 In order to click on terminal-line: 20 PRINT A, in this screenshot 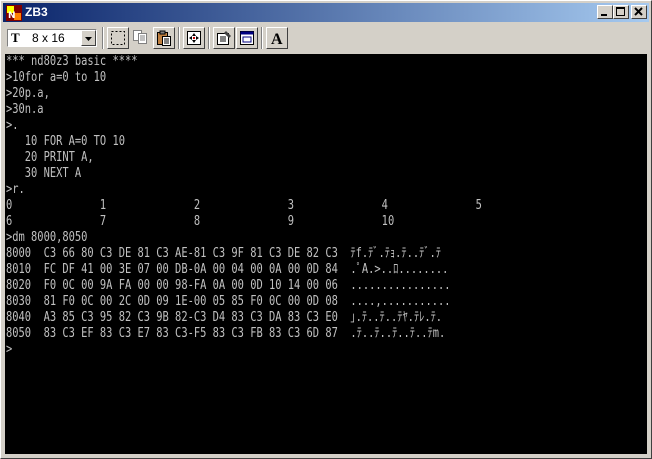, I will do `click(50, 157)`.